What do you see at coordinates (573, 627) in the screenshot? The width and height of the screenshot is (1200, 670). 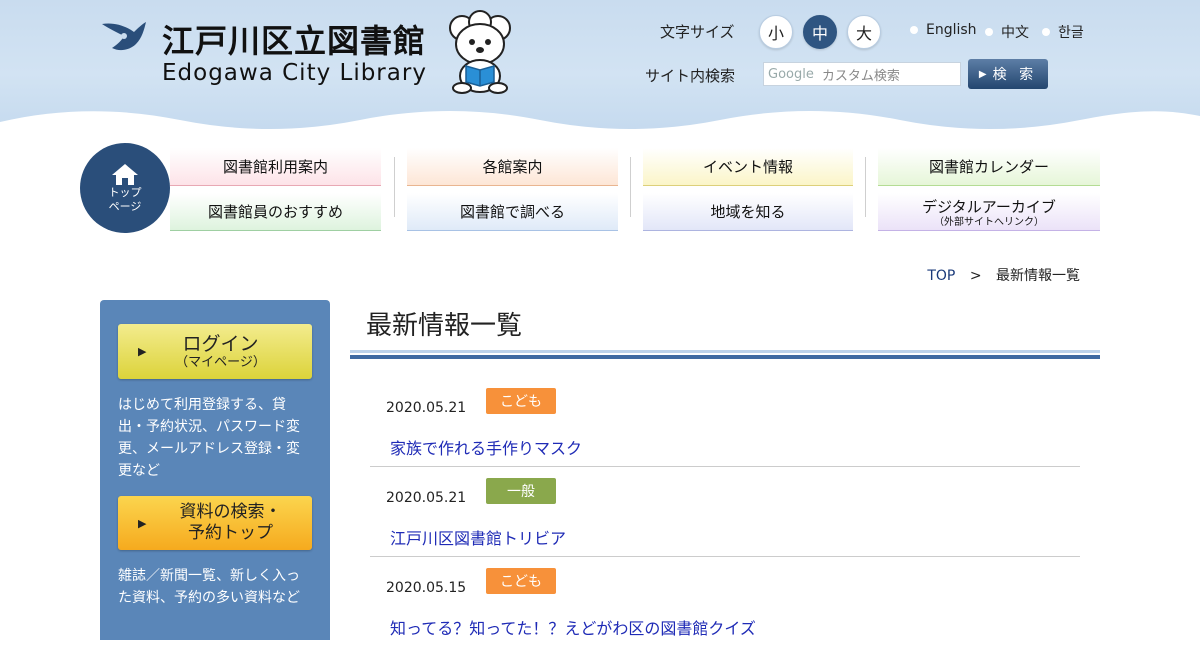 I see `news-title-link: 知ってる？知ってた！？えどがわ区の図書館クイズ` at bounding box center [573, 627].